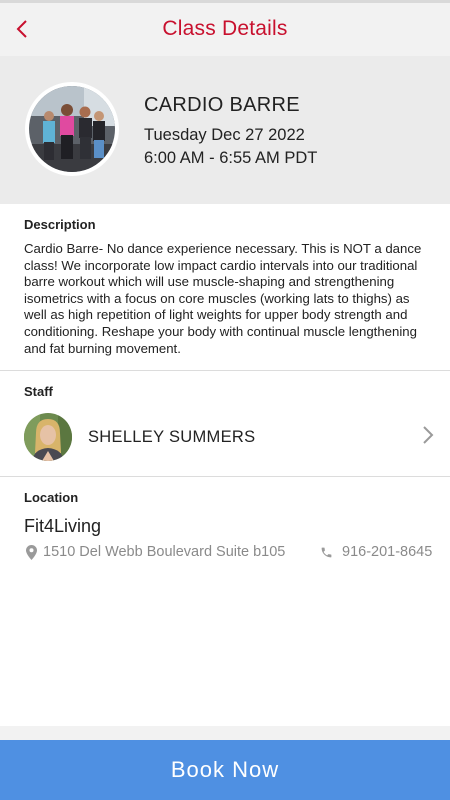 This screenshot has height=800, width=450. Describe the element at coordinates (172, 437) in the screenshot. I see `staff-name: SHELLEY SUMMERS` at that location.